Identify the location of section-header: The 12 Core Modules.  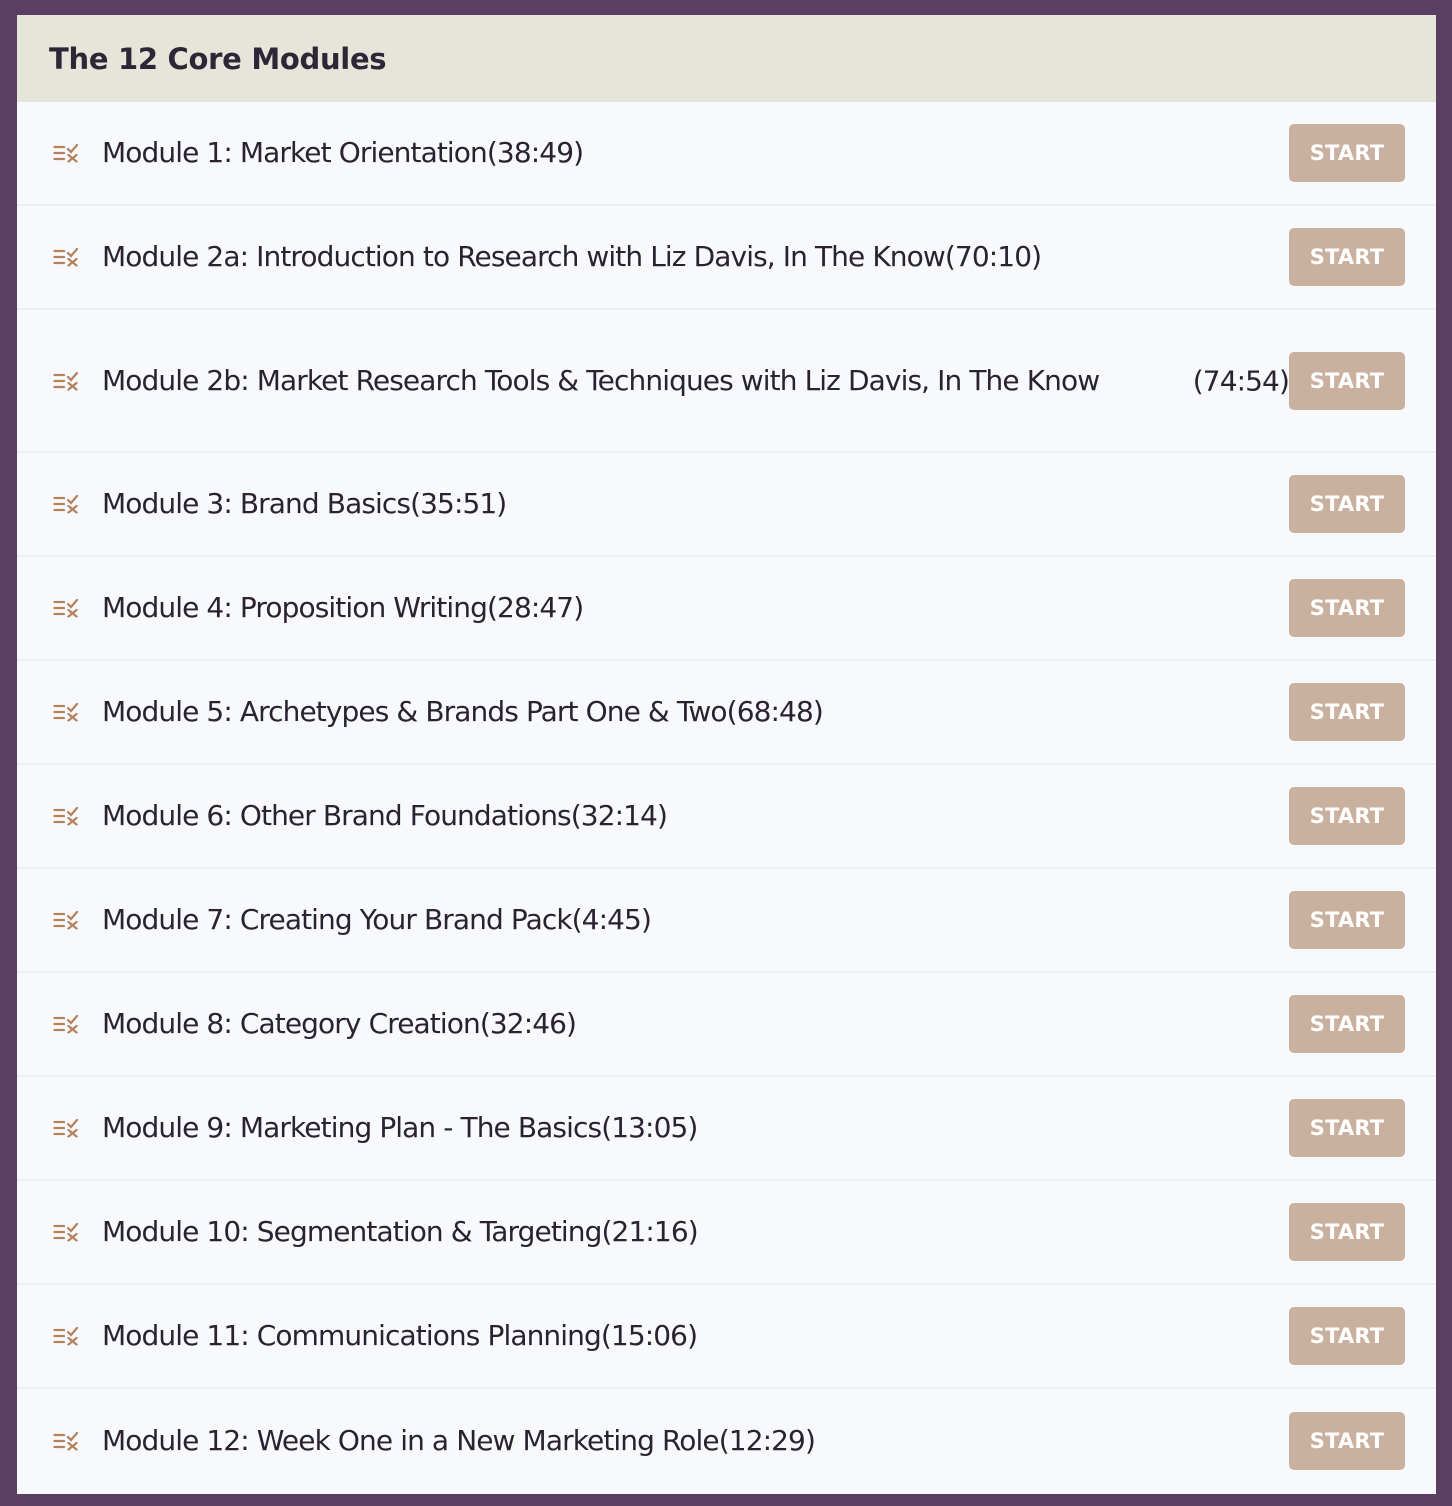
(726, 58).